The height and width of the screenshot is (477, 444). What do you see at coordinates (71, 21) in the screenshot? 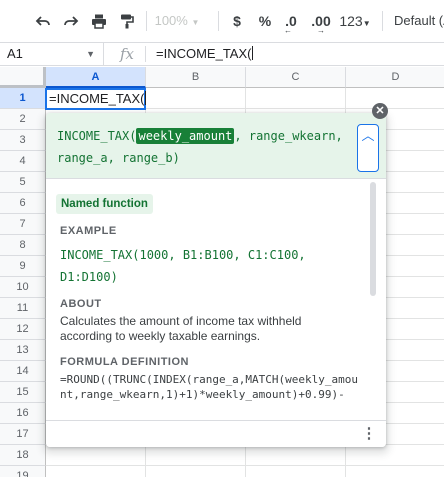
I see `redo-icon` at bounding box center [71, 21].